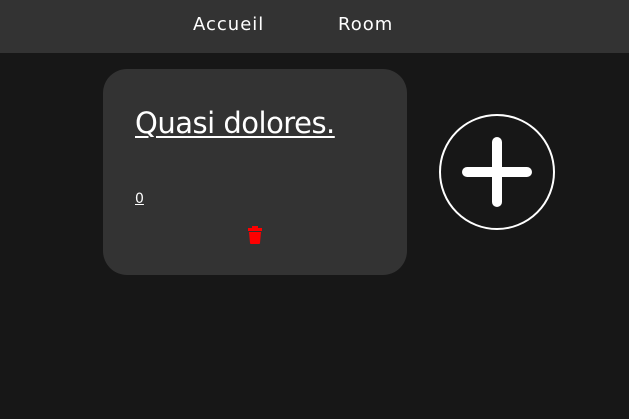 This screenshot has width=629, height=419. I want to click on nav-link-room: Room, so click(365, 25).